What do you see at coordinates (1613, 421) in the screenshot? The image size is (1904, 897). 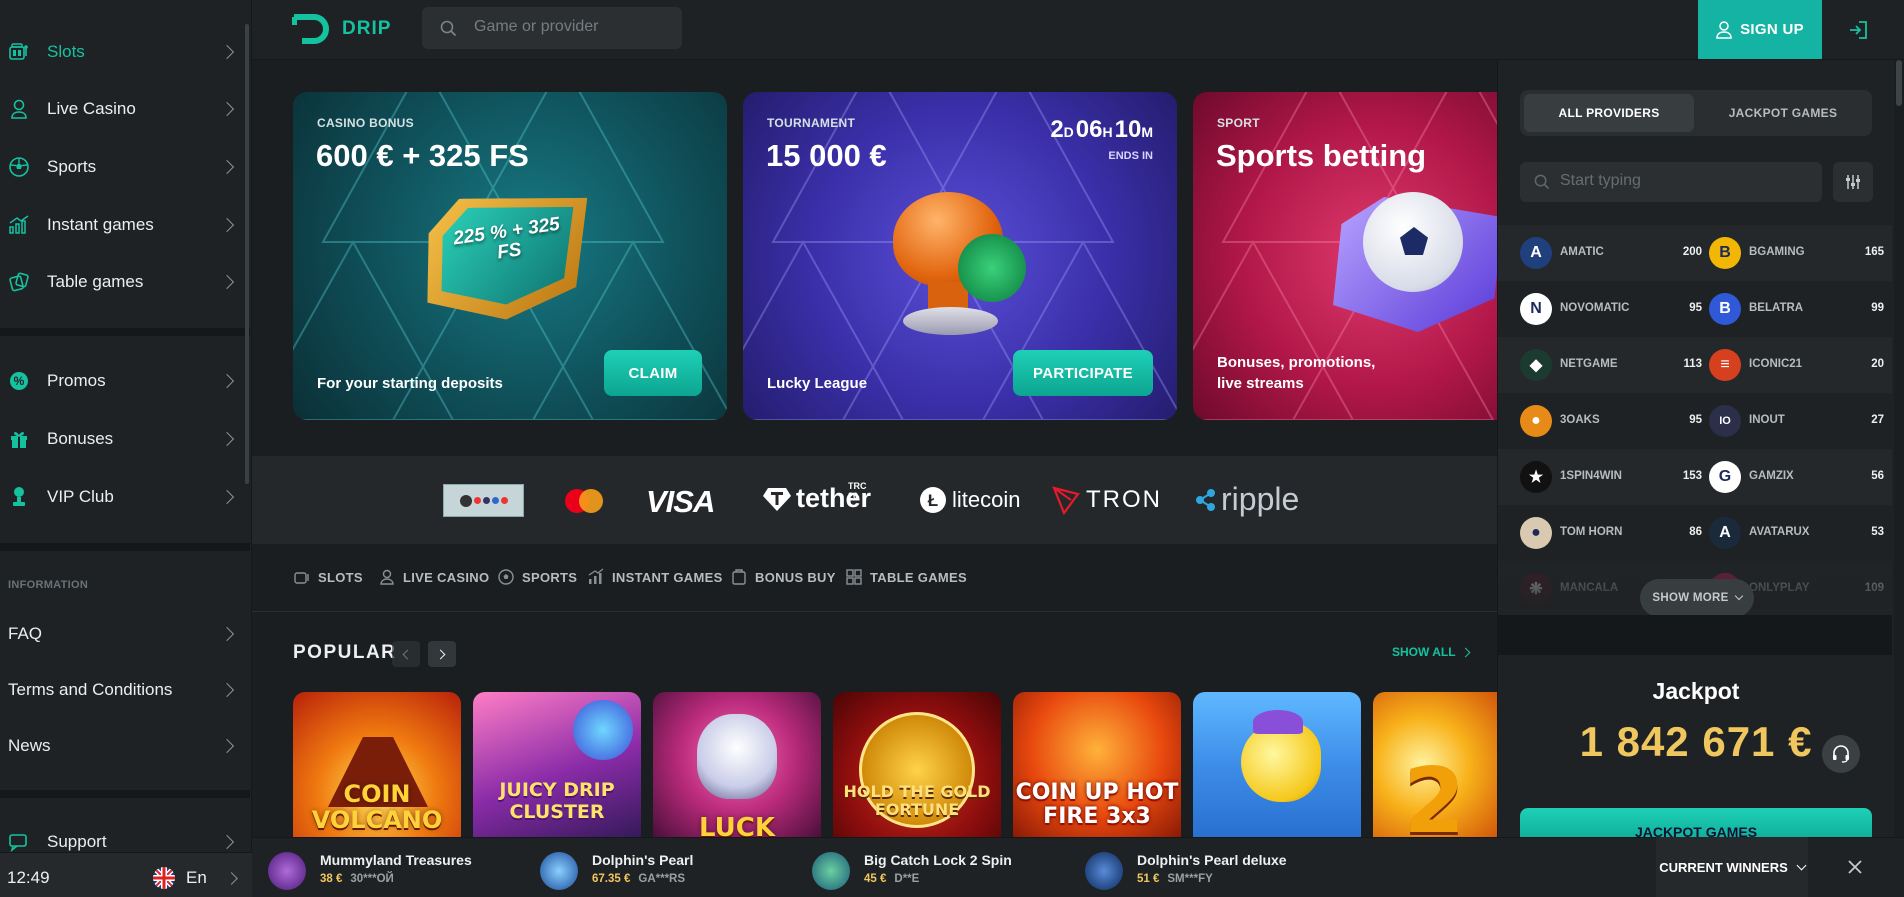 I see `provider-item: ● 3OAKS 95` at bounding box center [1613, 421].